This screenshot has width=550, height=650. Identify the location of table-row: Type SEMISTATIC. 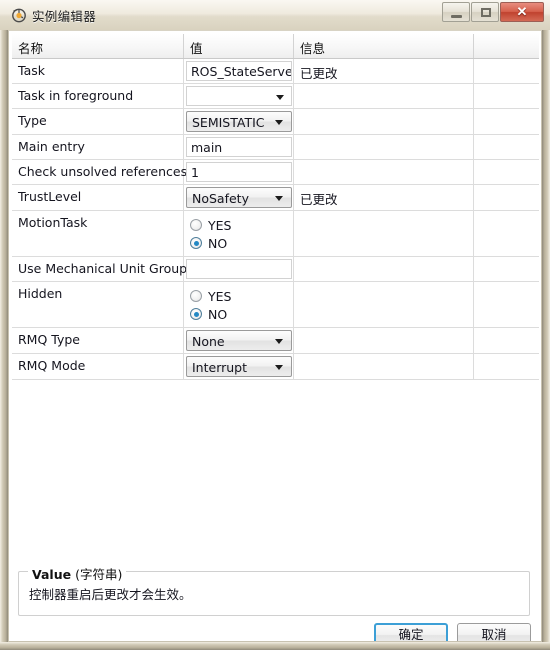
(275, 122).